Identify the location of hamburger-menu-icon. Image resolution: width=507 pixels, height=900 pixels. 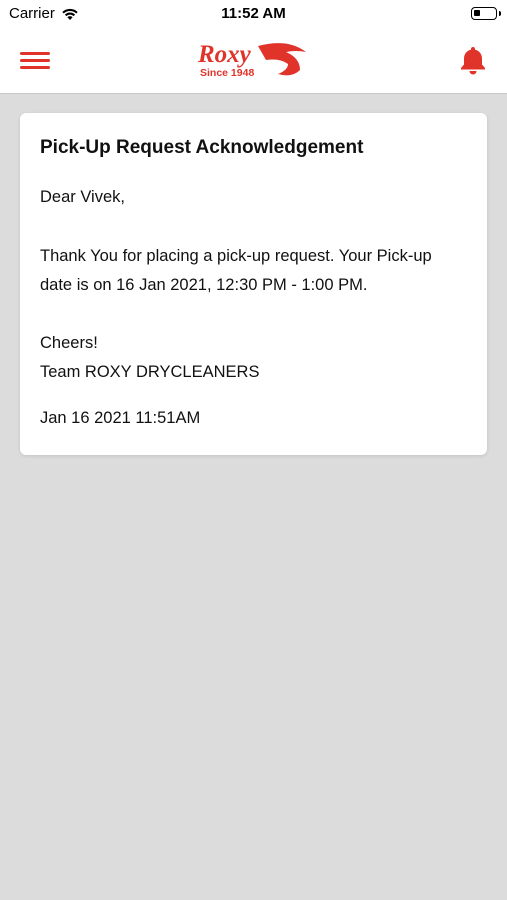
(35, 60).